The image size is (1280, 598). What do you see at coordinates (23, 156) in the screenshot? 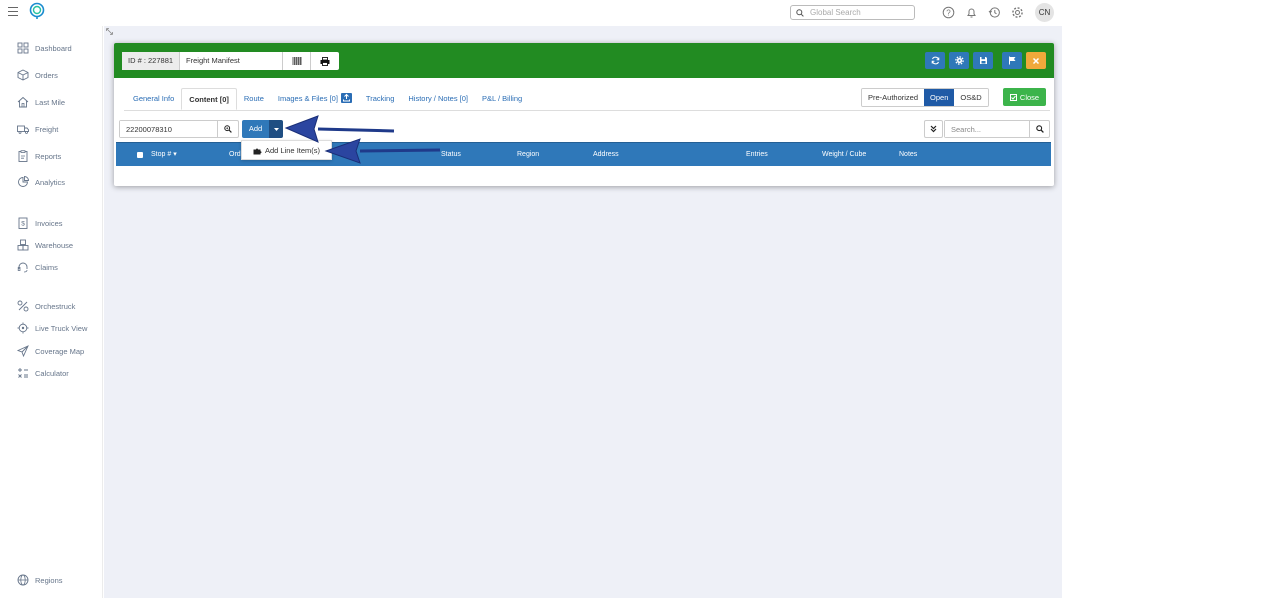
I see `report-icon` at bounding box center [23, 156].